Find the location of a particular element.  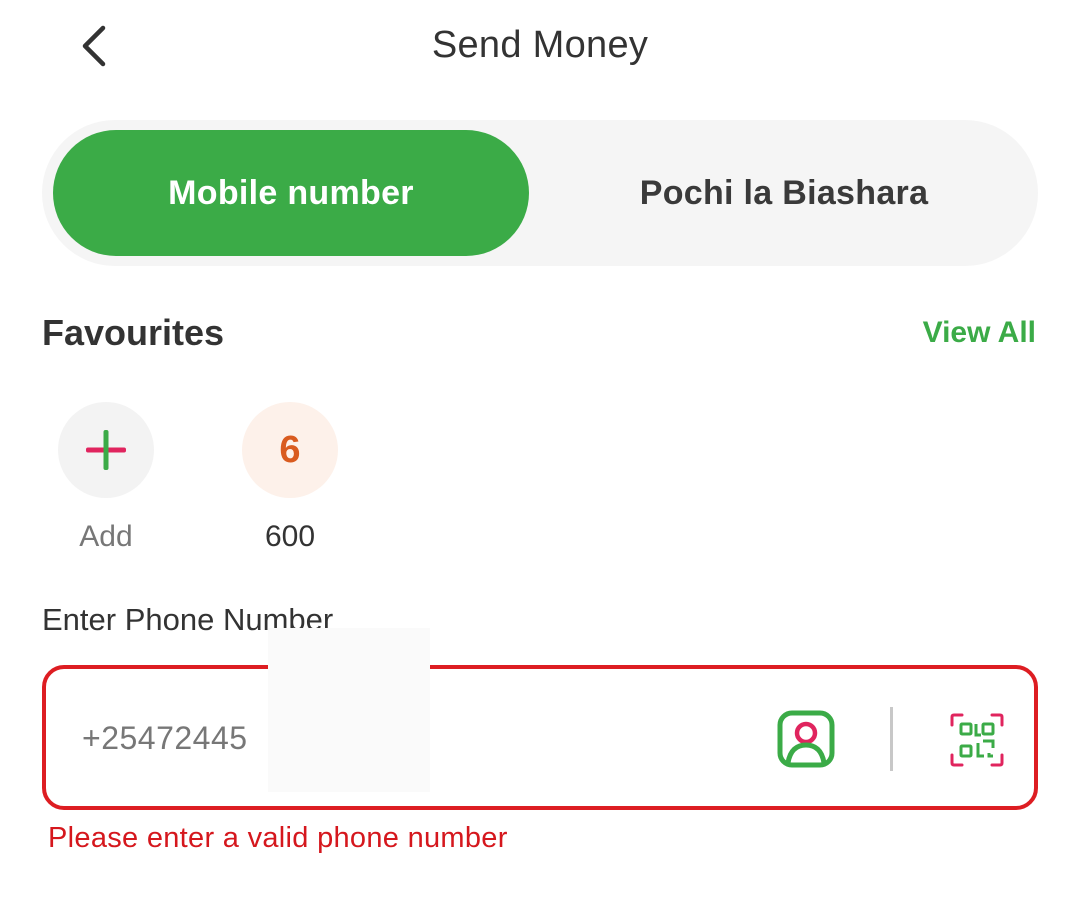

avatar: 6 is located at coordinates (290, 450).